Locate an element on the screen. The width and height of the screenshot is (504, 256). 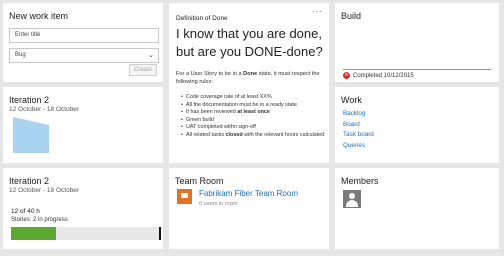
dod-rule-bold: closed is located at coordinates (234, 134).